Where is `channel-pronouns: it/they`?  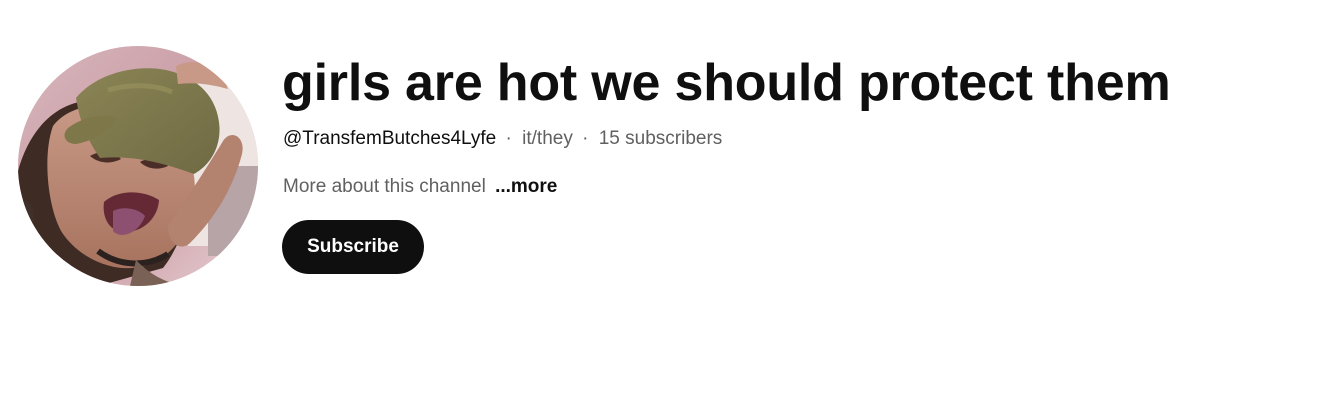 channel-pronouns: it/they is located at coordinates (547, 138).